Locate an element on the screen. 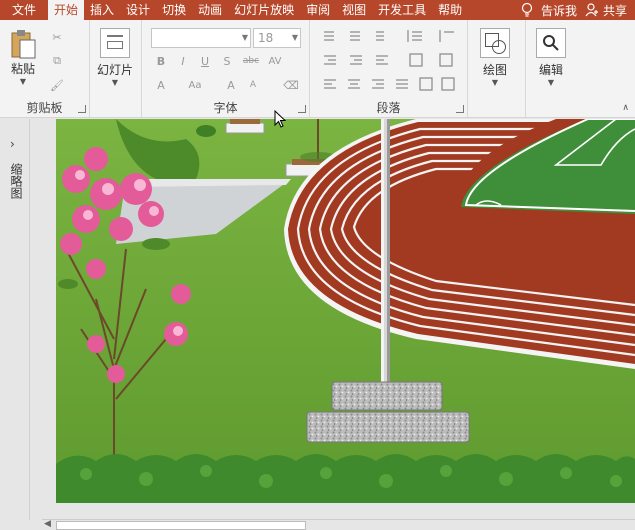  tab-slideshow: 幻灯片放映 is located at coordinates (264, 10).